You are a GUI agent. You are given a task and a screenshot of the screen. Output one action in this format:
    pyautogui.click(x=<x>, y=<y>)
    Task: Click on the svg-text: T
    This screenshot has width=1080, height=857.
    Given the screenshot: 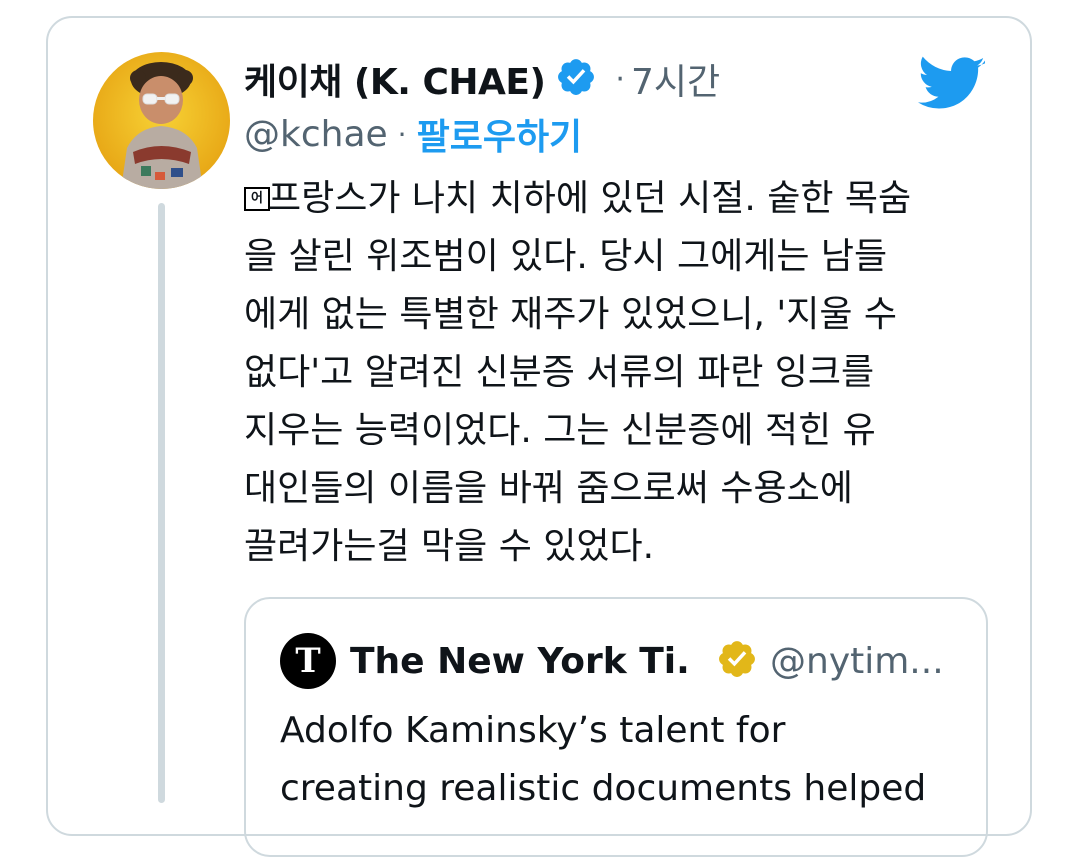 What is the action you would take?
    pyautogui.click(x=307, y=661)
    